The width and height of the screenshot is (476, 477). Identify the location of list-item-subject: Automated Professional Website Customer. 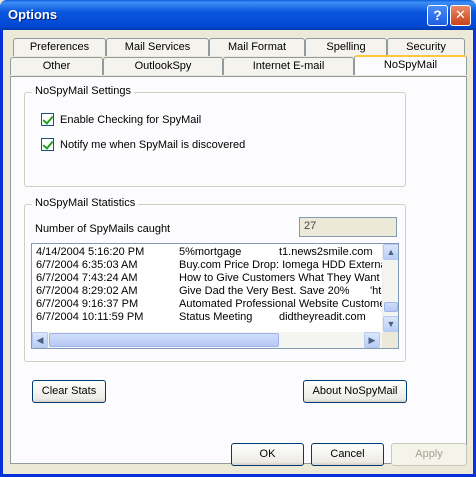
(284, 304).